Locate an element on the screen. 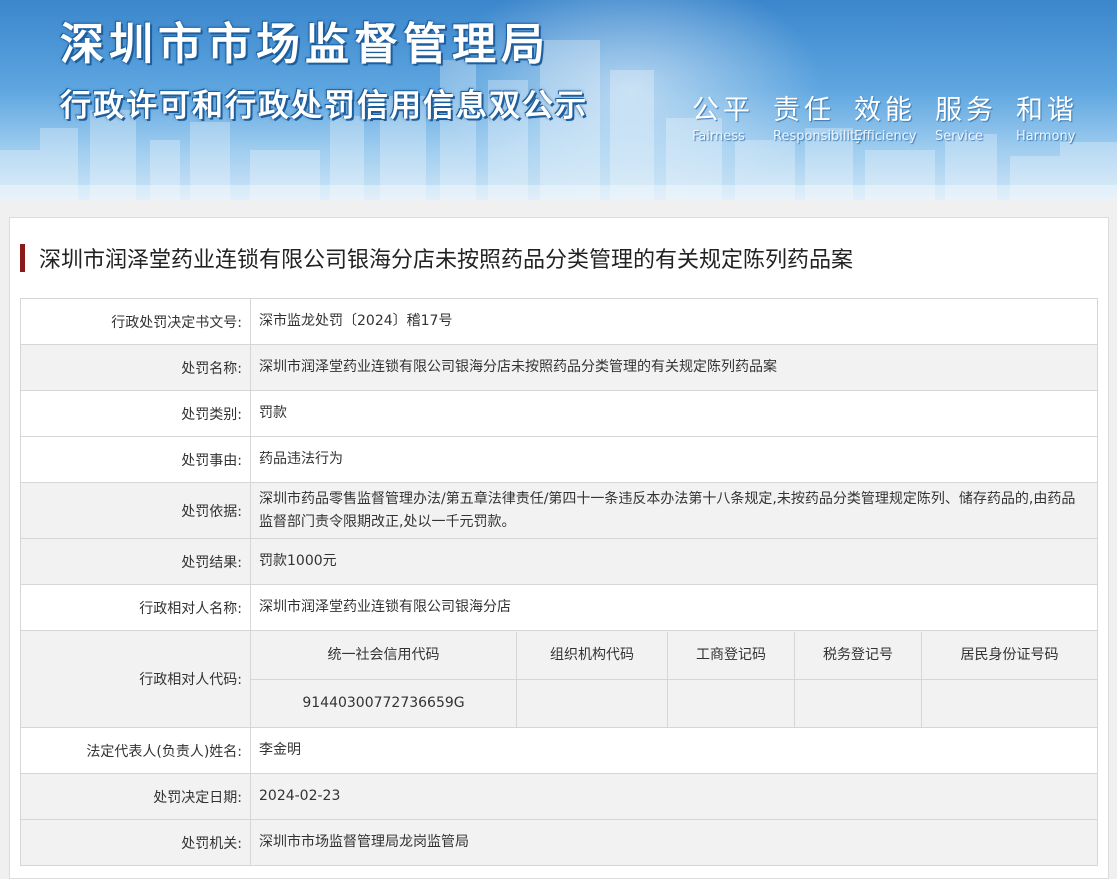 The image size is (1117, 879). codes-value-row: 91440300772736659G is located at coordinates (674, 702).